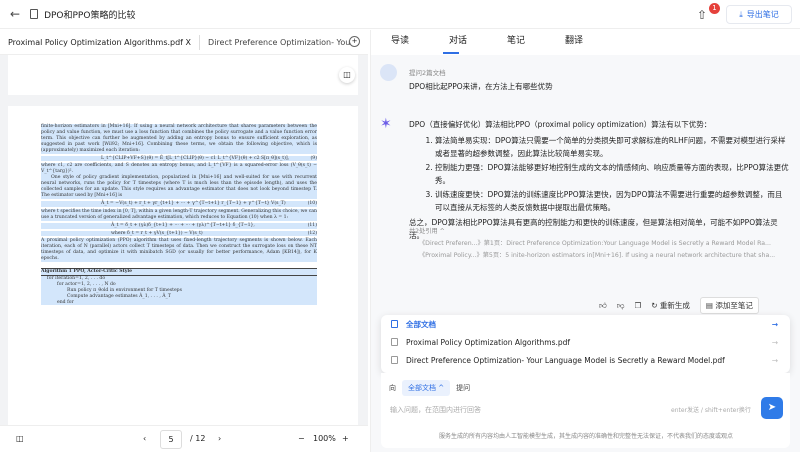 Image resolution: width=800 pixels, height=452 pixels. I want to click on export-notes-button: ⤓ 导出笔记, so click(759, 14).